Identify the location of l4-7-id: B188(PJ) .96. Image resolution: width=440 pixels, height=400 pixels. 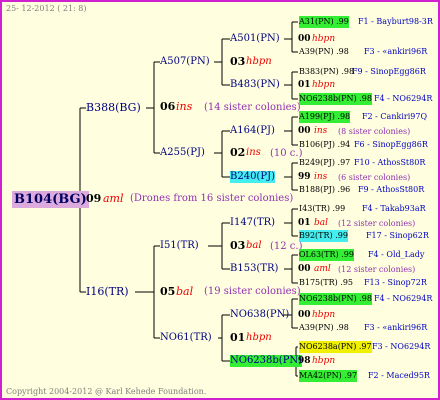
(324, 190).